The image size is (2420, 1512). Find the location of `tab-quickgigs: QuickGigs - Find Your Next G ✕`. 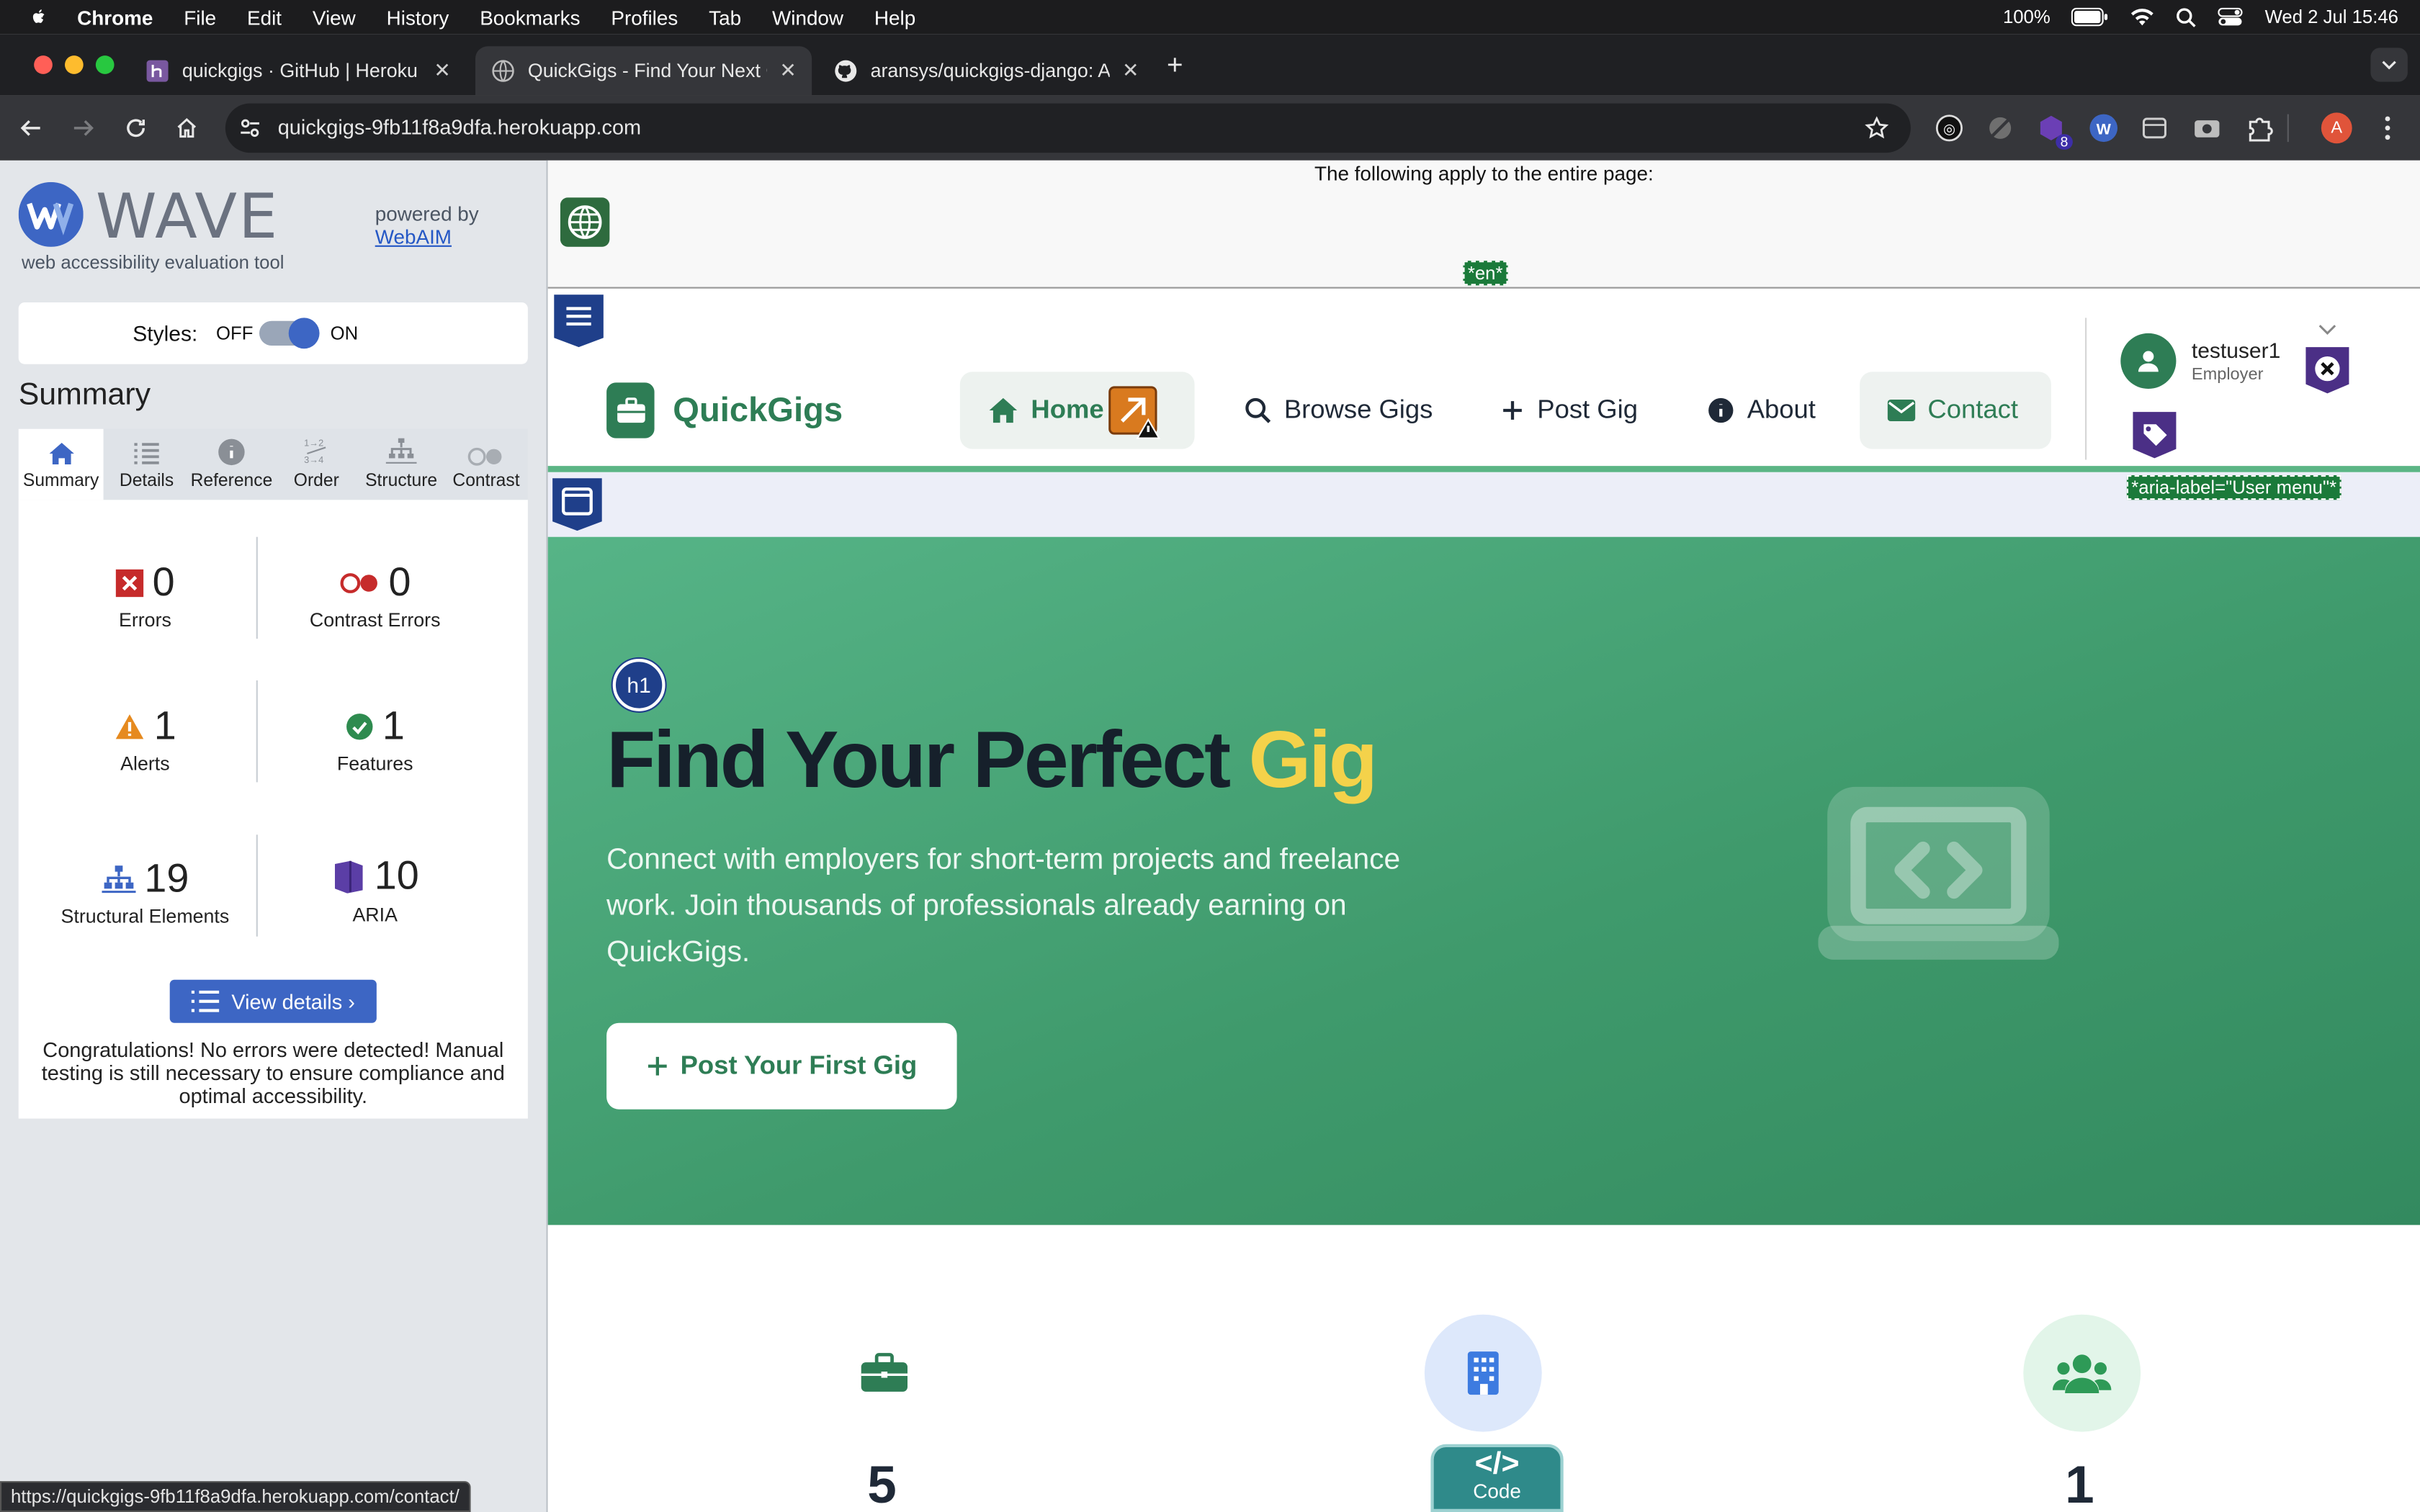

tab-quickgigs: QuickGigs - Find Your Next G ✕ is located at coordinates (643, 71).